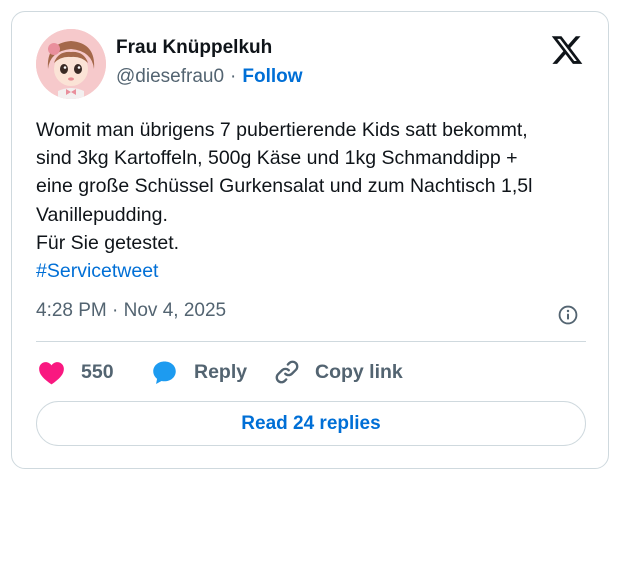 This screenshot has height=574, width=620. Describe the element at coordinates (568, 315) in the screenshot. I see `info-icon` at that location.